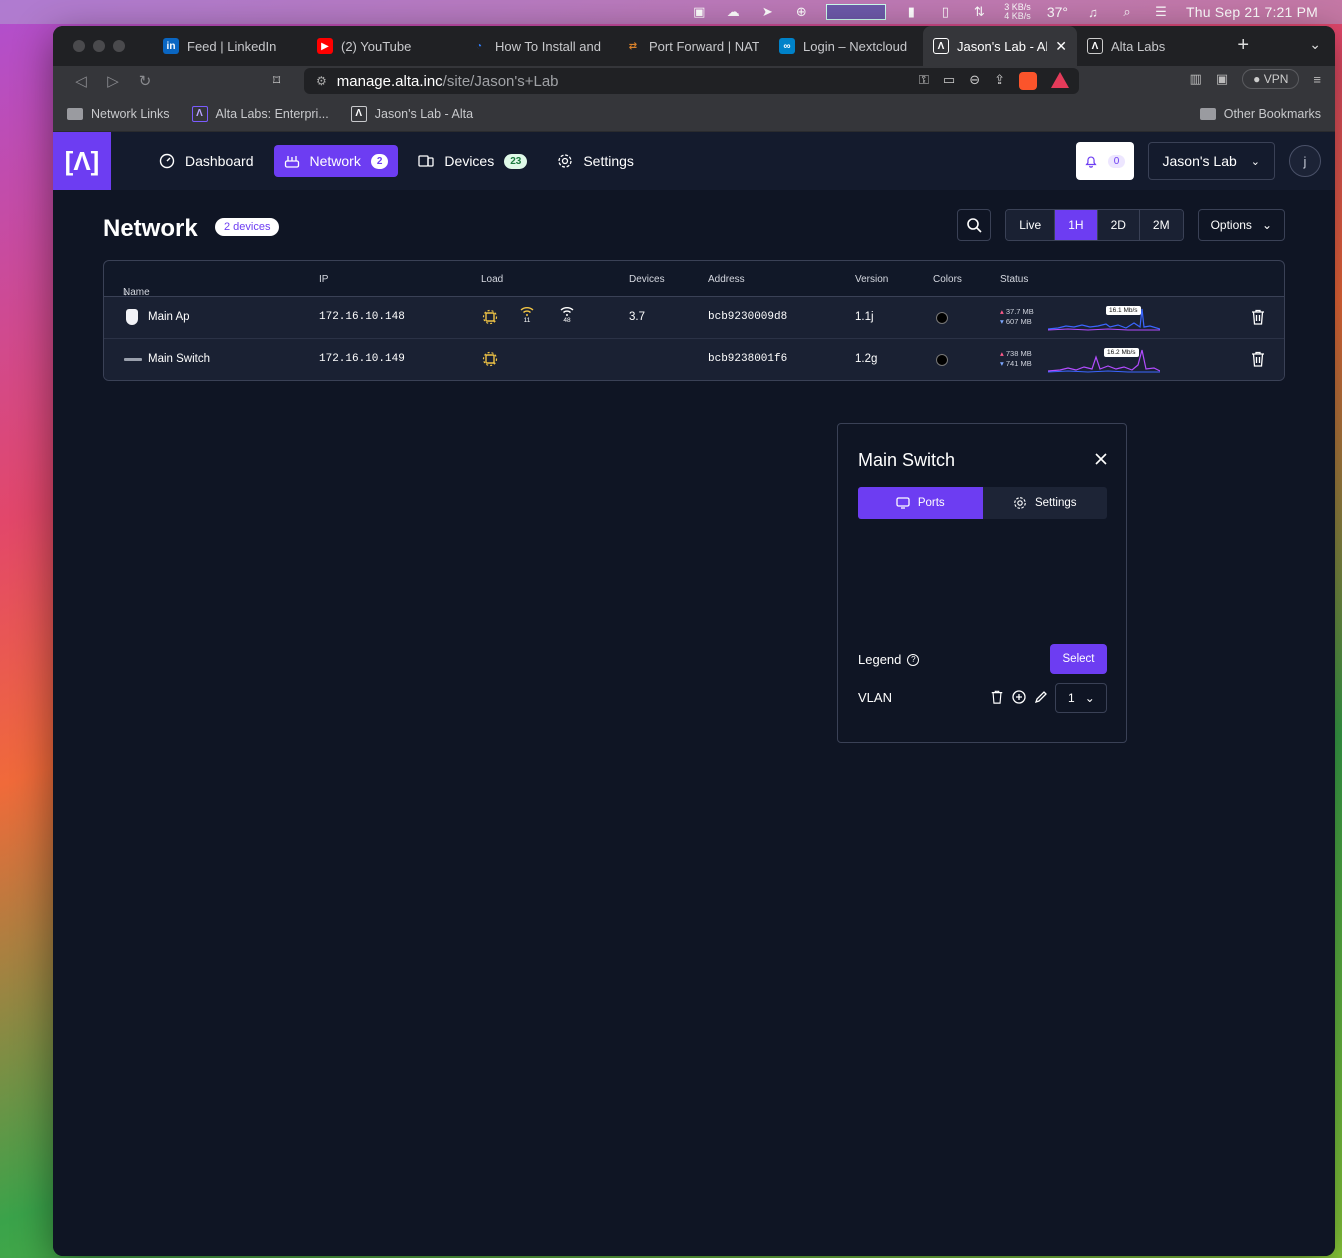 The width and height of the screenshot is (1342, 1258). Describe the element at coordinates (79, 46) in the screenshot. I see `close-window-button` at that location.